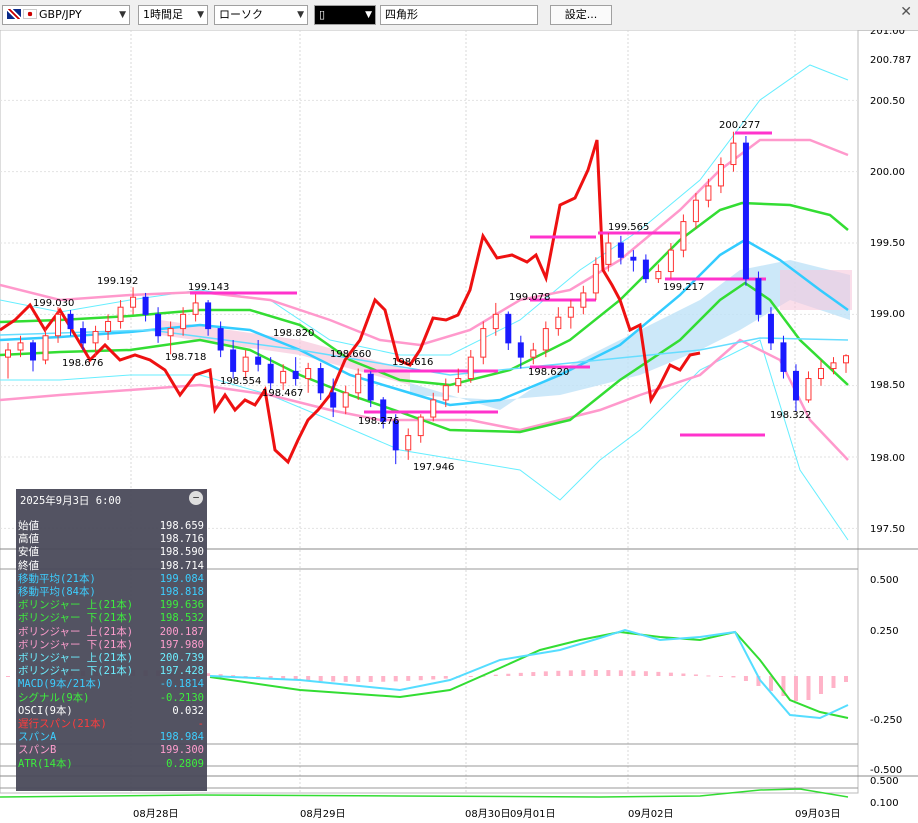  What do you see at coordinates (181, 671) in the screenshot?
I see `info-value: 197.428` at bounding box center [181, 671].